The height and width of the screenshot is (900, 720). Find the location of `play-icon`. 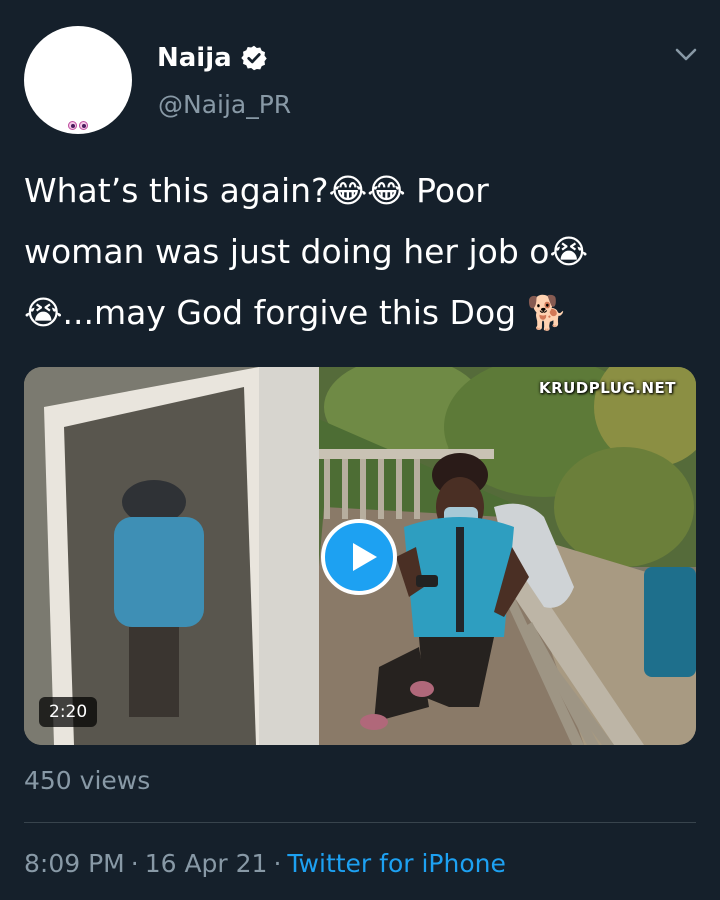

play-icon is located at coordinates (359, 557).